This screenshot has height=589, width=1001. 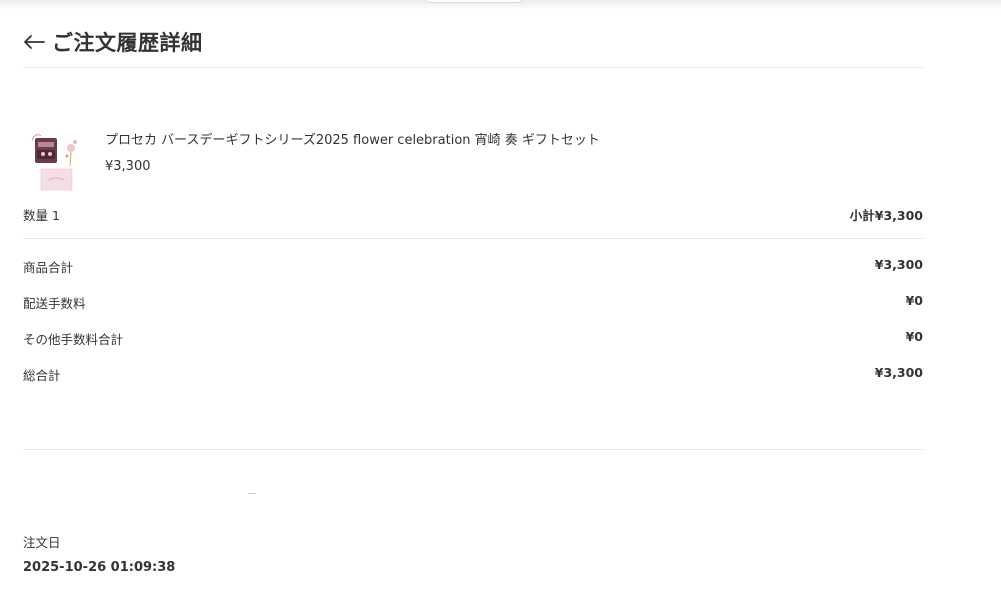 What do you see at coordinates (473, 449) in the screenshot?
I see `summary-divider` at bounding box center [473, 449].